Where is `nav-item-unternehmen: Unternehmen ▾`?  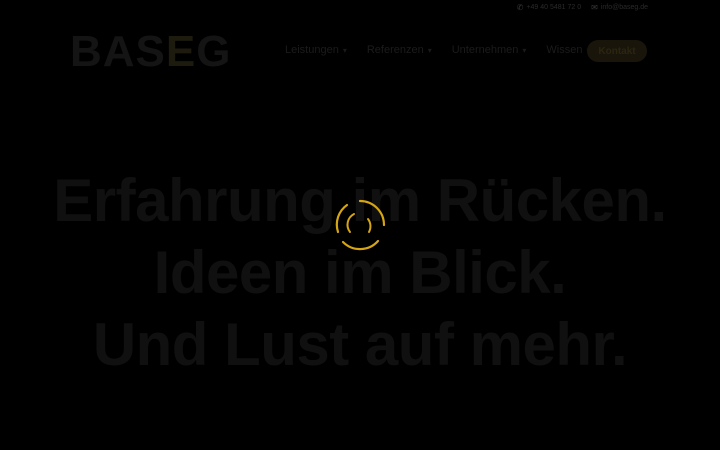 nav-item-unternehmen: Unternehmen ▾ is located at coordinates (489, 50).